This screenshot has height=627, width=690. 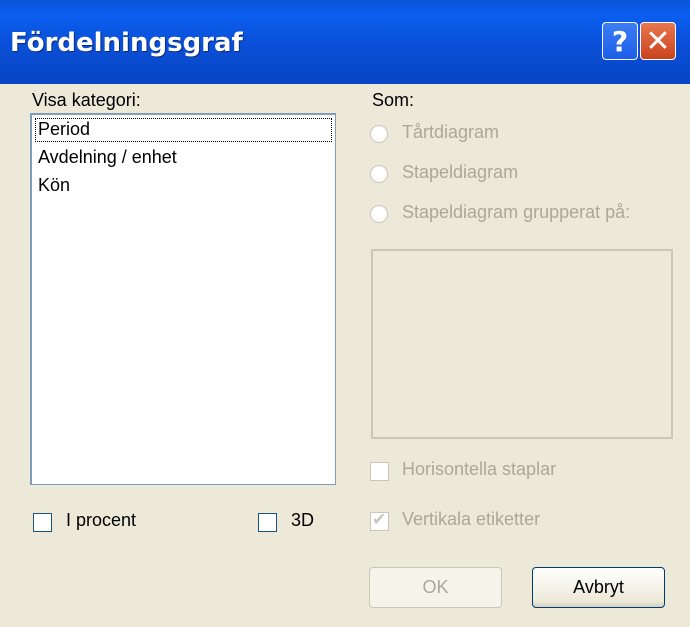 I want to click on 3d-checkbox, so click(x=267, y=522).